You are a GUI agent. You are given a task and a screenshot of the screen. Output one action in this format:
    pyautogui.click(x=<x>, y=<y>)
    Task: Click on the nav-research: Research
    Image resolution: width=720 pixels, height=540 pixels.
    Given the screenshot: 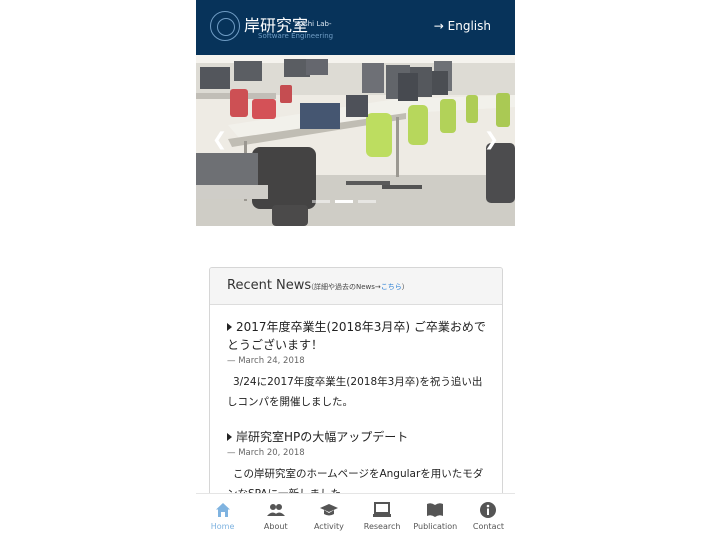 What is the action you would take?
    pyautogui.click(x=382, y=517)
    